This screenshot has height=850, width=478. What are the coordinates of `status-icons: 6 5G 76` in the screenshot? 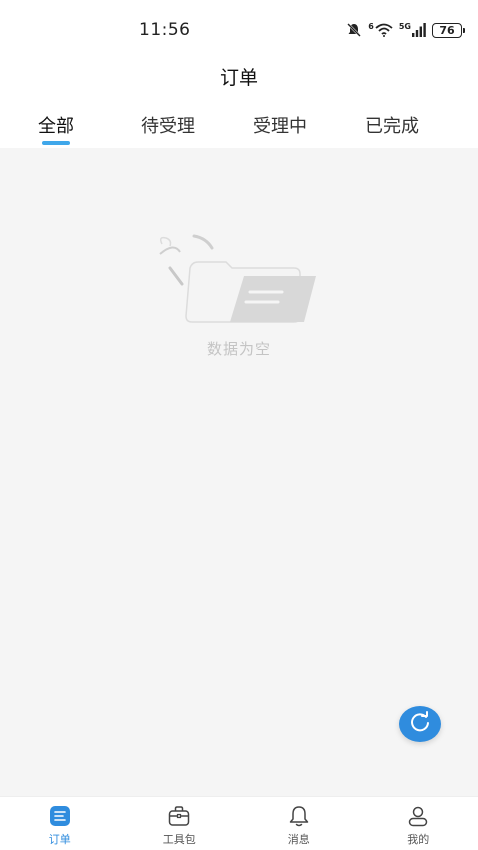 It's located at (405, 30).